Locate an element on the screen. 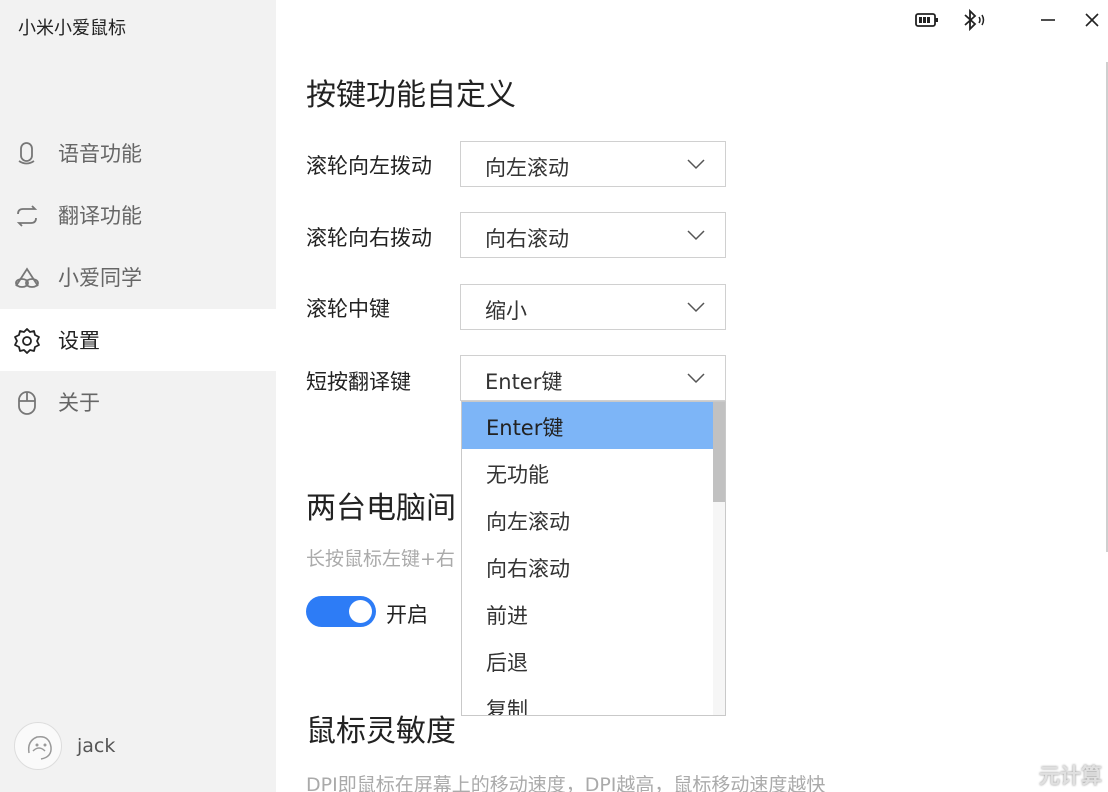 This screenshot has height=792, width=1108. select-value: Enter键 is located at coordinates (524, 382).